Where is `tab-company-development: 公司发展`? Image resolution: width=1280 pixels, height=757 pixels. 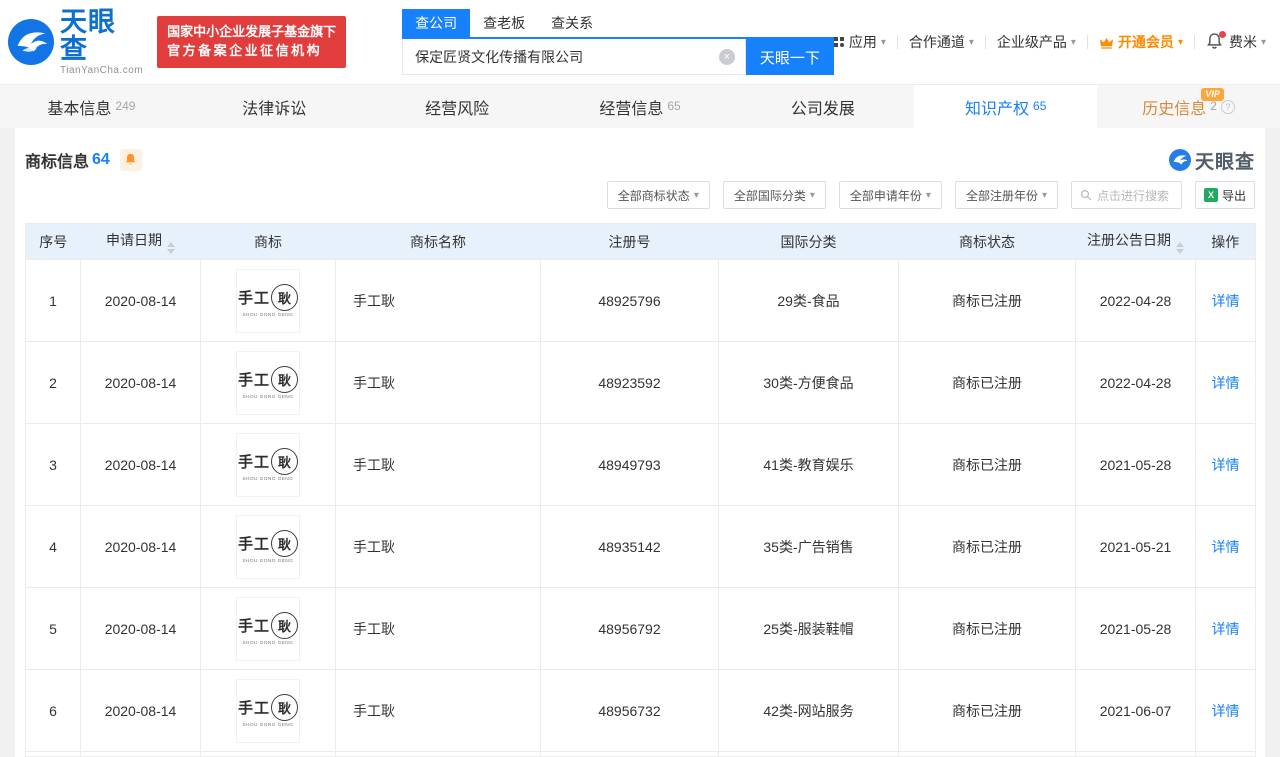
tab-company-development: 公司发展 is located at coordinates (822, 106).